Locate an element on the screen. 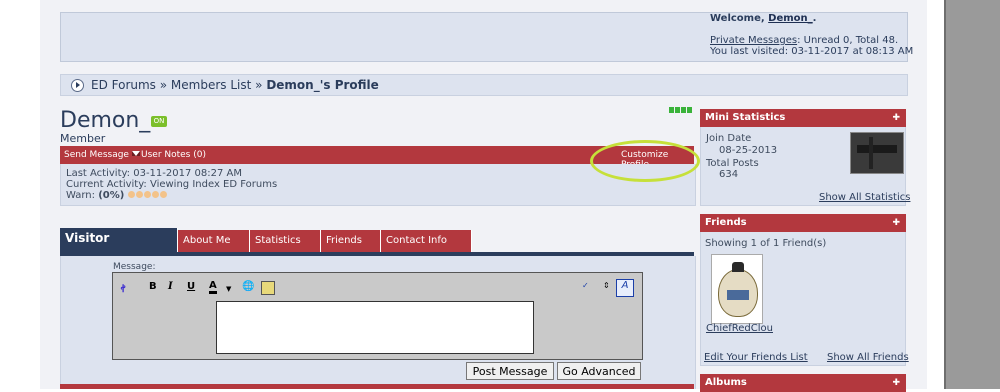 The image size is (1000, 392). send-message-label: Send Message is located at coordinates (96, 155).